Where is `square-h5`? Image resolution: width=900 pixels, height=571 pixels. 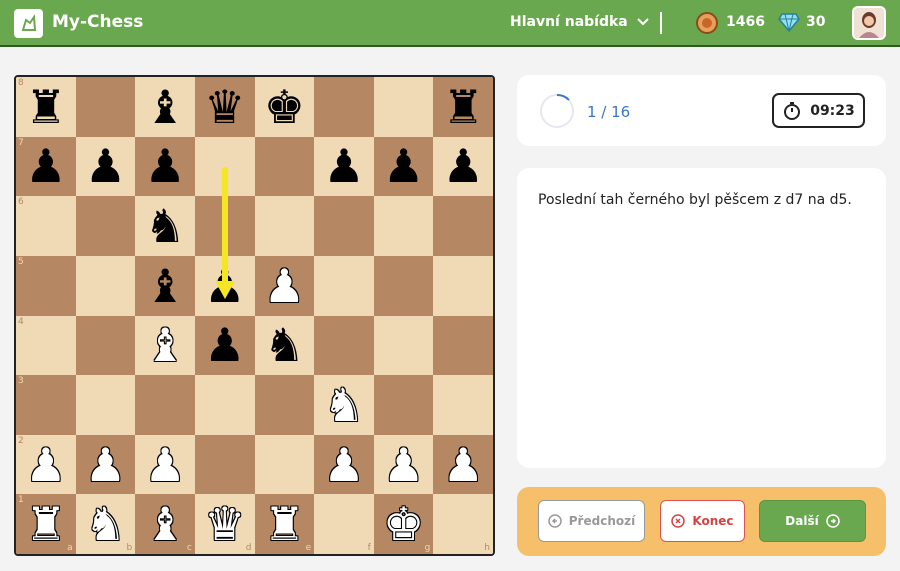 square-h5 is located at coordinates (463, 285).